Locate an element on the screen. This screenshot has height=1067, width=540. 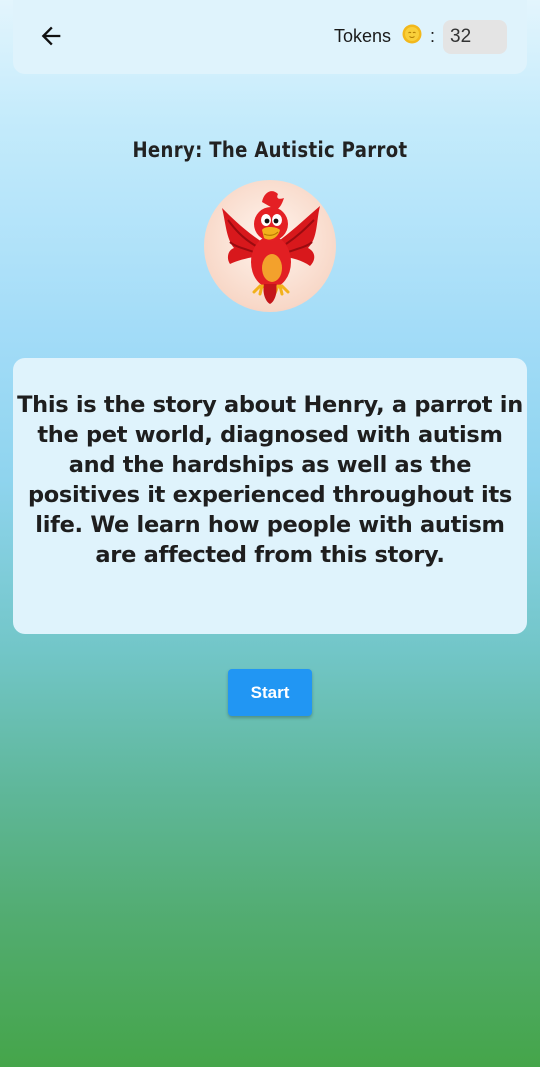
parrot-avatar is located at coordinates (270, 246).